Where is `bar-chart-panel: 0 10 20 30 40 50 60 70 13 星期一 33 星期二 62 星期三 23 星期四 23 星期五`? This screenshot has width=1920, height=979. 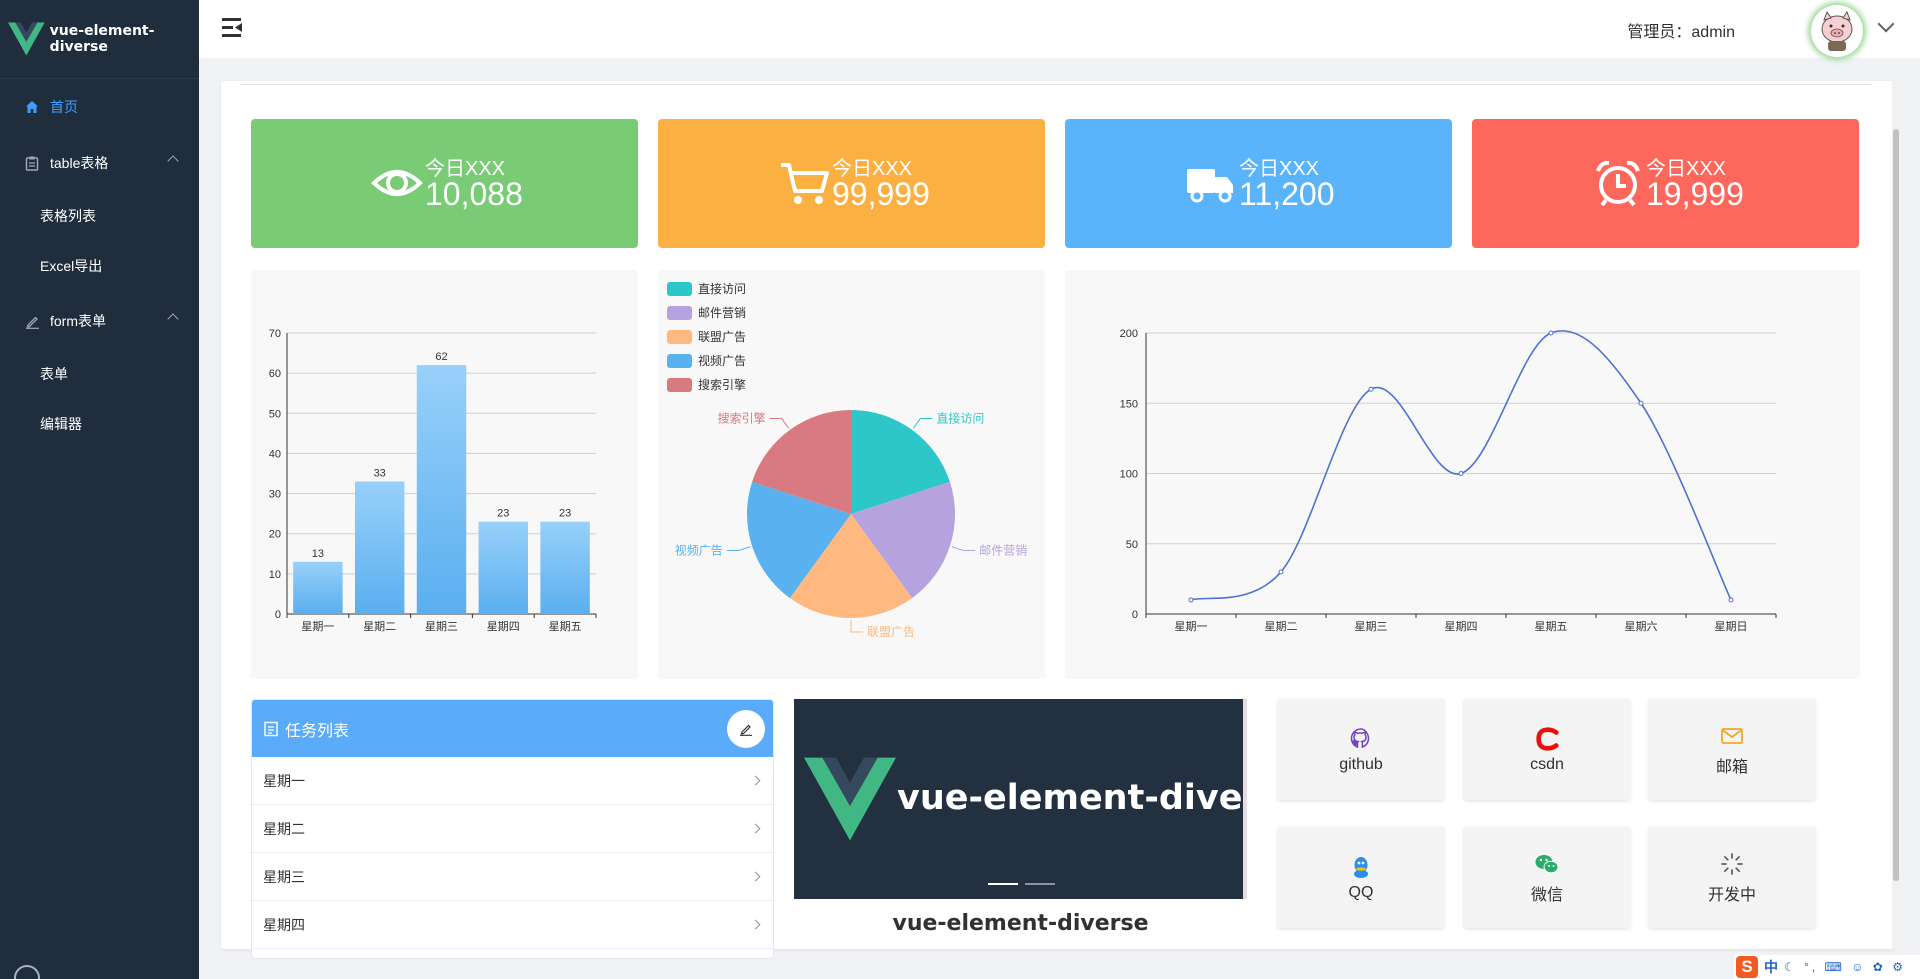 bar-chart-panel: 0 10 20 30 40 50 60 70 13 星期一 33 星期二 62 星期三 23 星期四 23 星期五 is located at coordinates (444, 474).